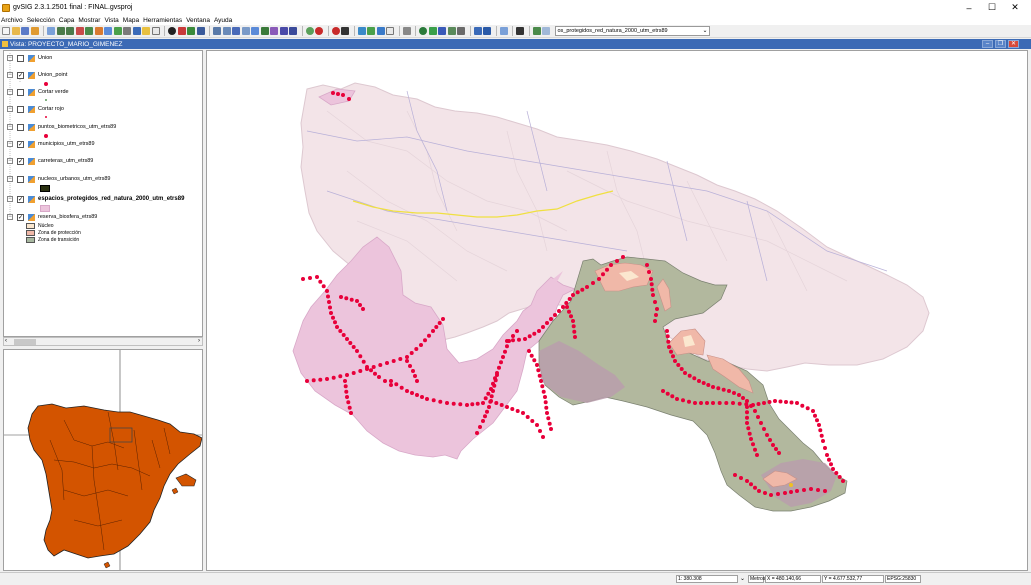 The height and width of the screenshot is (585, 1031). I want to click on alert-icon, so click(335, 31).